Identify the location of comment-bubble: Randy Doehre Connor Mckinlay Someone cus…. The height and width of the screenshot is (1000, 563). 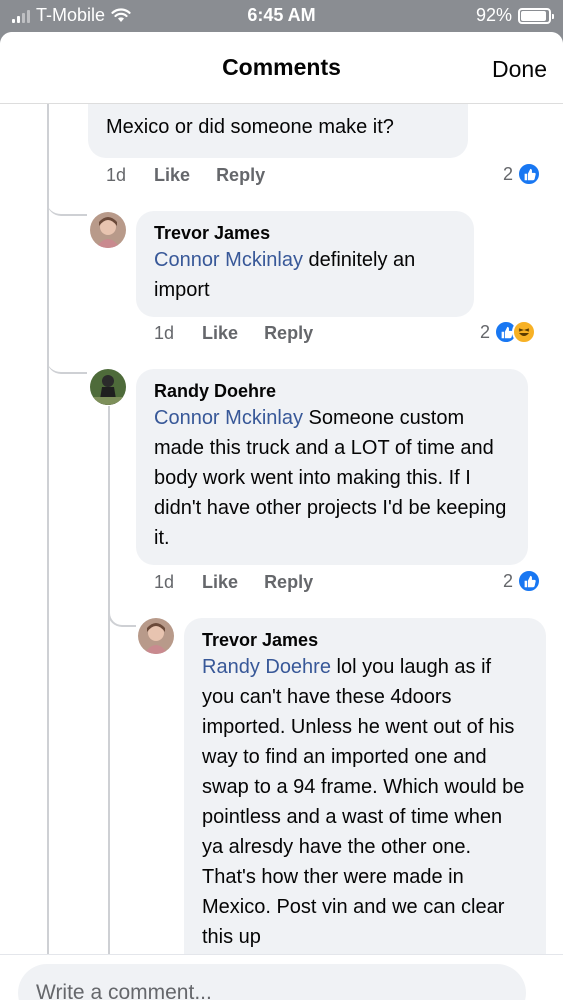
(332, 467).